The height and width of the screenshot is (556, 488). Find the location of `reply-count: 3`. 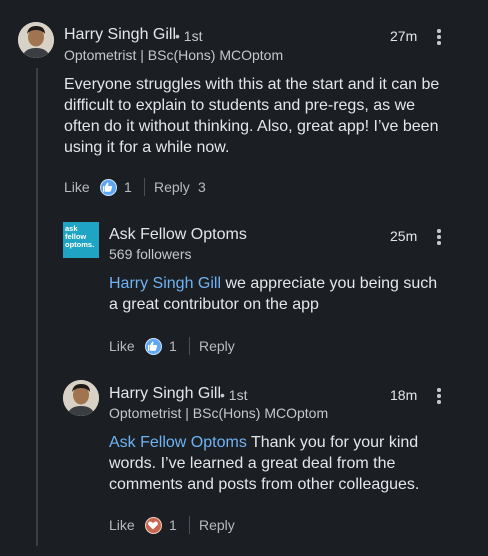

reply-count: 3 is located at coordinates (202, 187).